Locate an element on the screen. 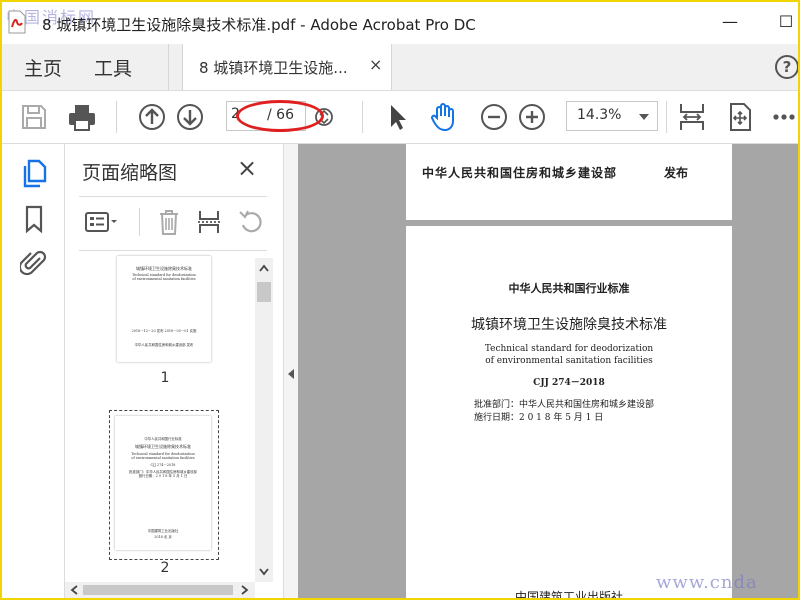 This screenshot has width=800, height=600. more-icon is located at coordinates (785, 117).